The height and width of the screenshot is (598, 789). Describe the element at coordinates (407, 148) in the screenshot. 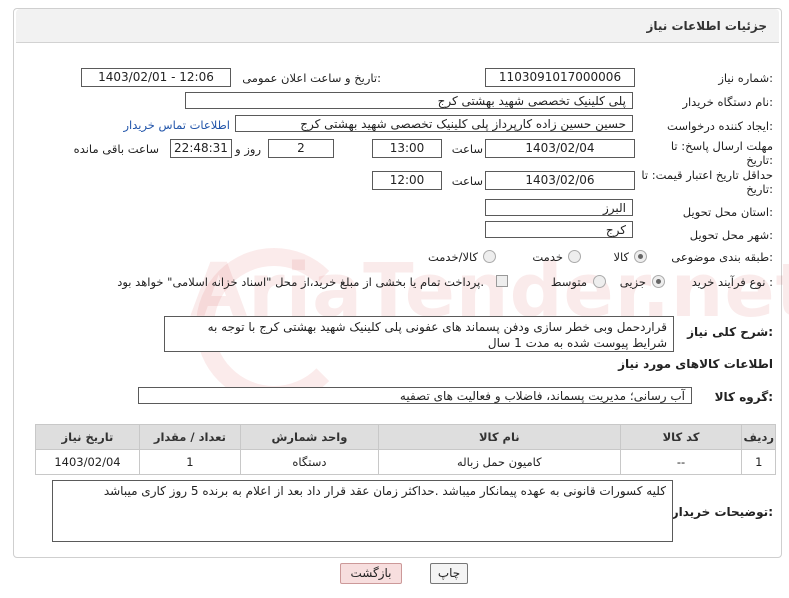

I see `reply-time-field: 13:00` at that location.